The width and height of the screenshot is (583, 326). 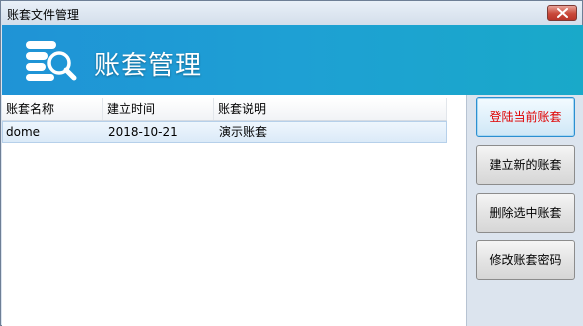 I want to click on database-search-icon, so click(x=51, y=61).